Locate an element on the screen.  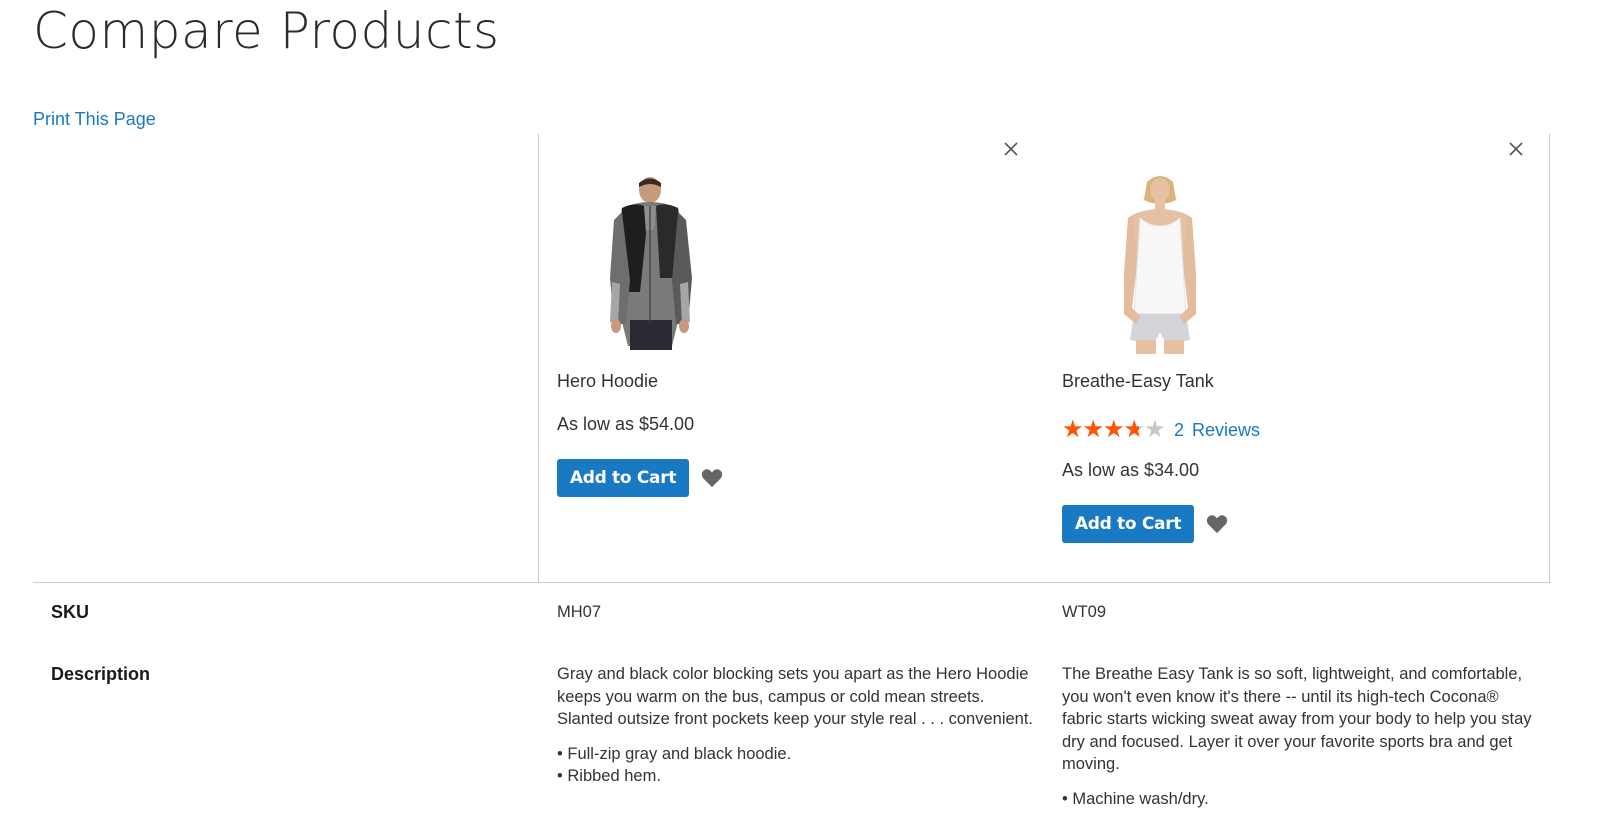
feature-item: Ribbed hem. is located at coordinates (796, 776).